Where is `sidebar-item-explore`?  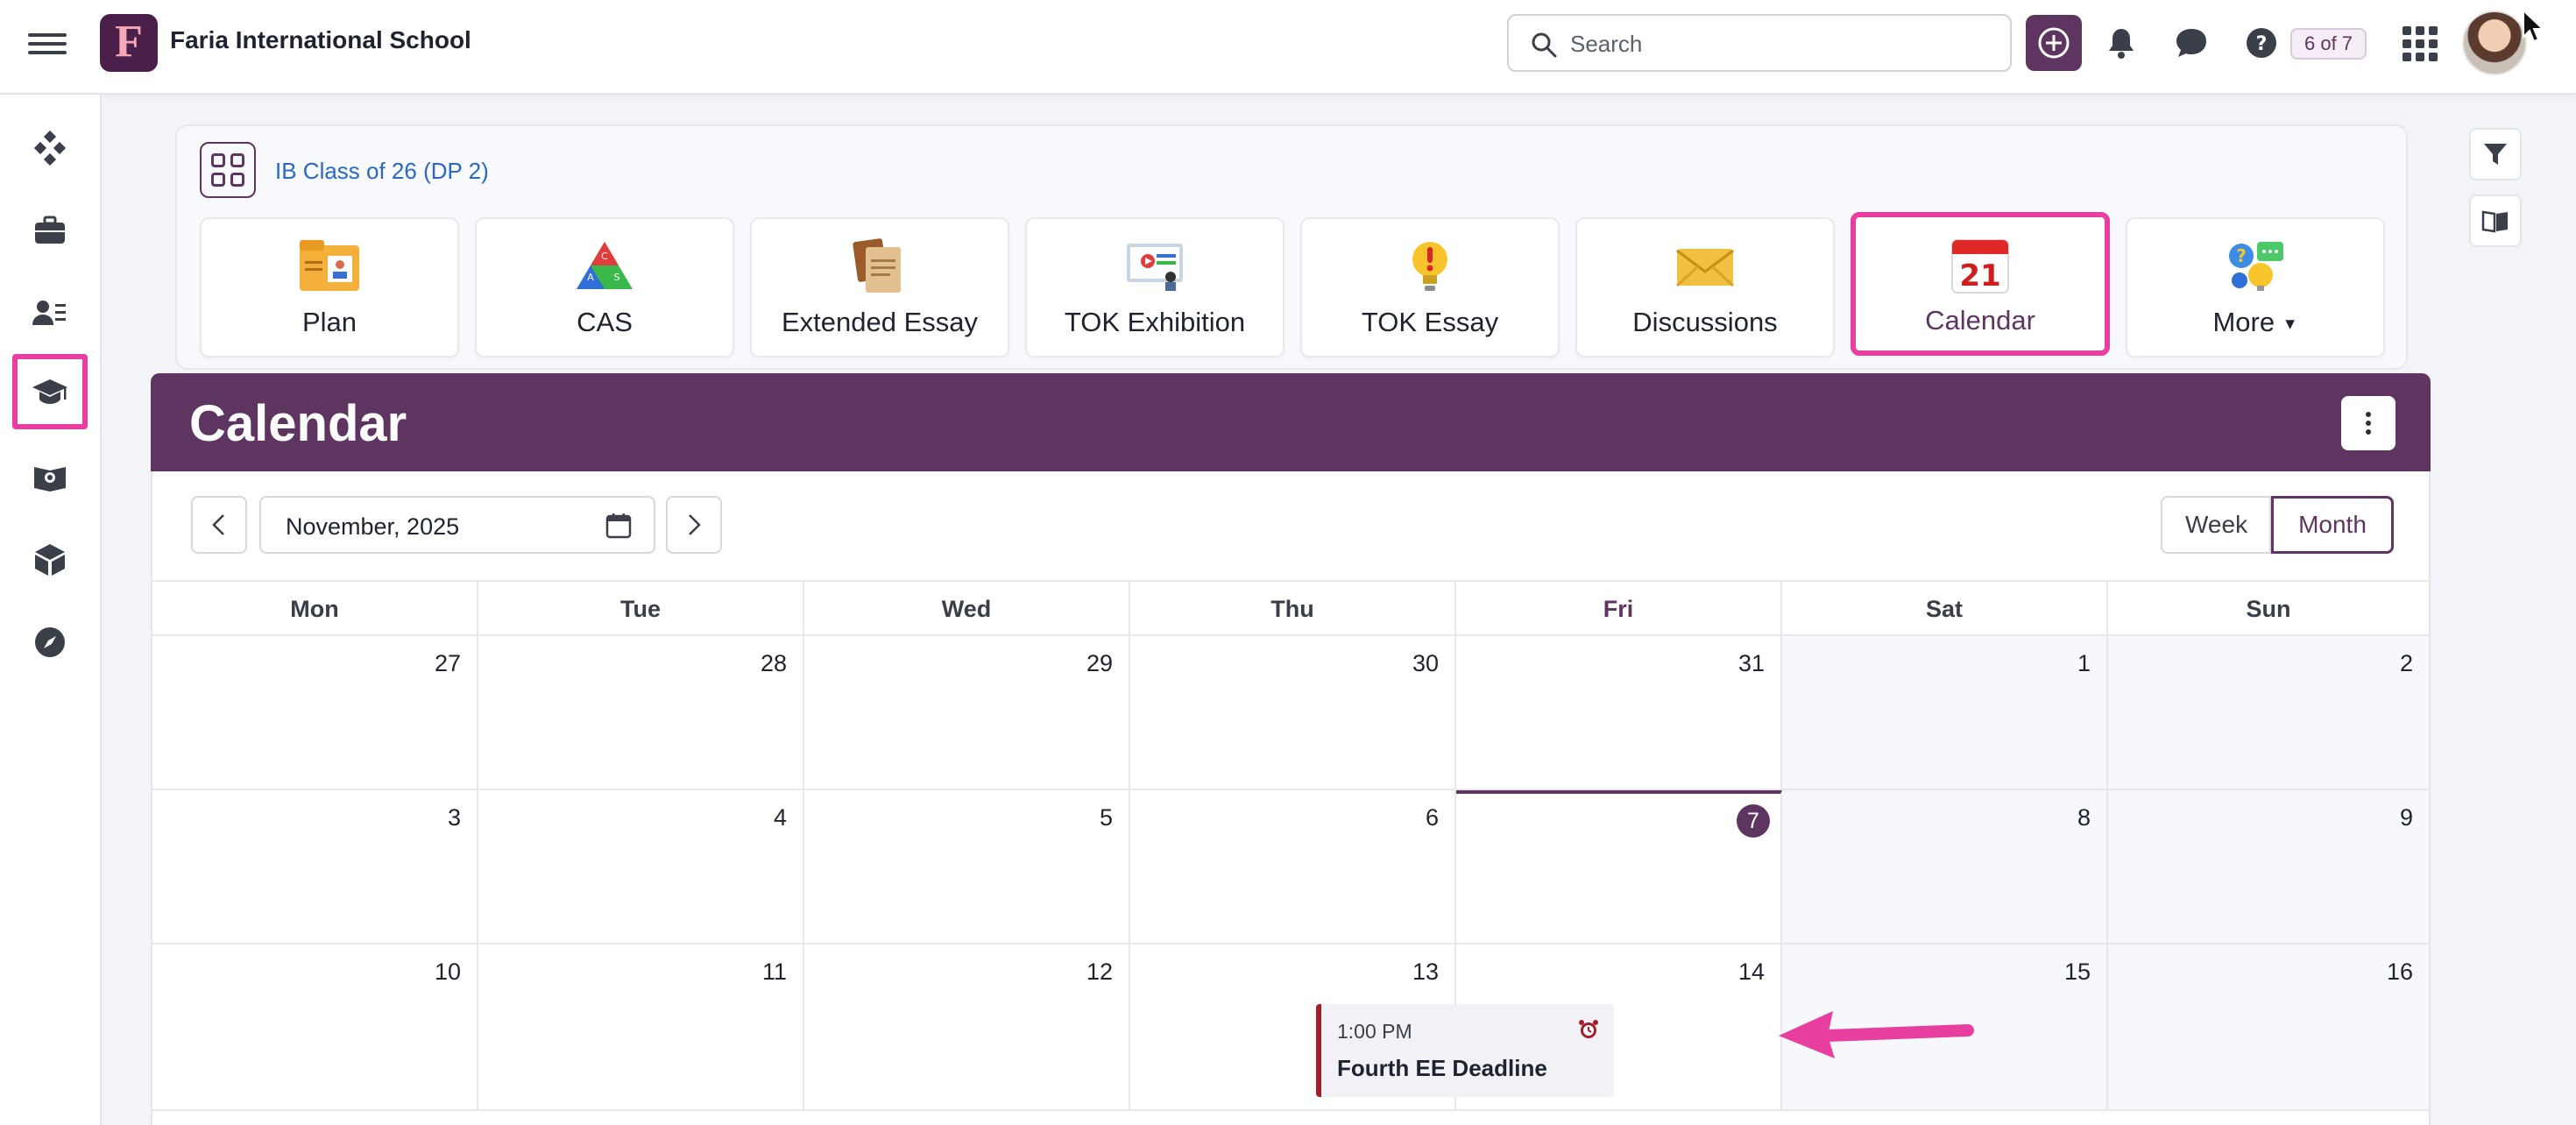 sidebar-item-explore is located at coordinates (50, 642).